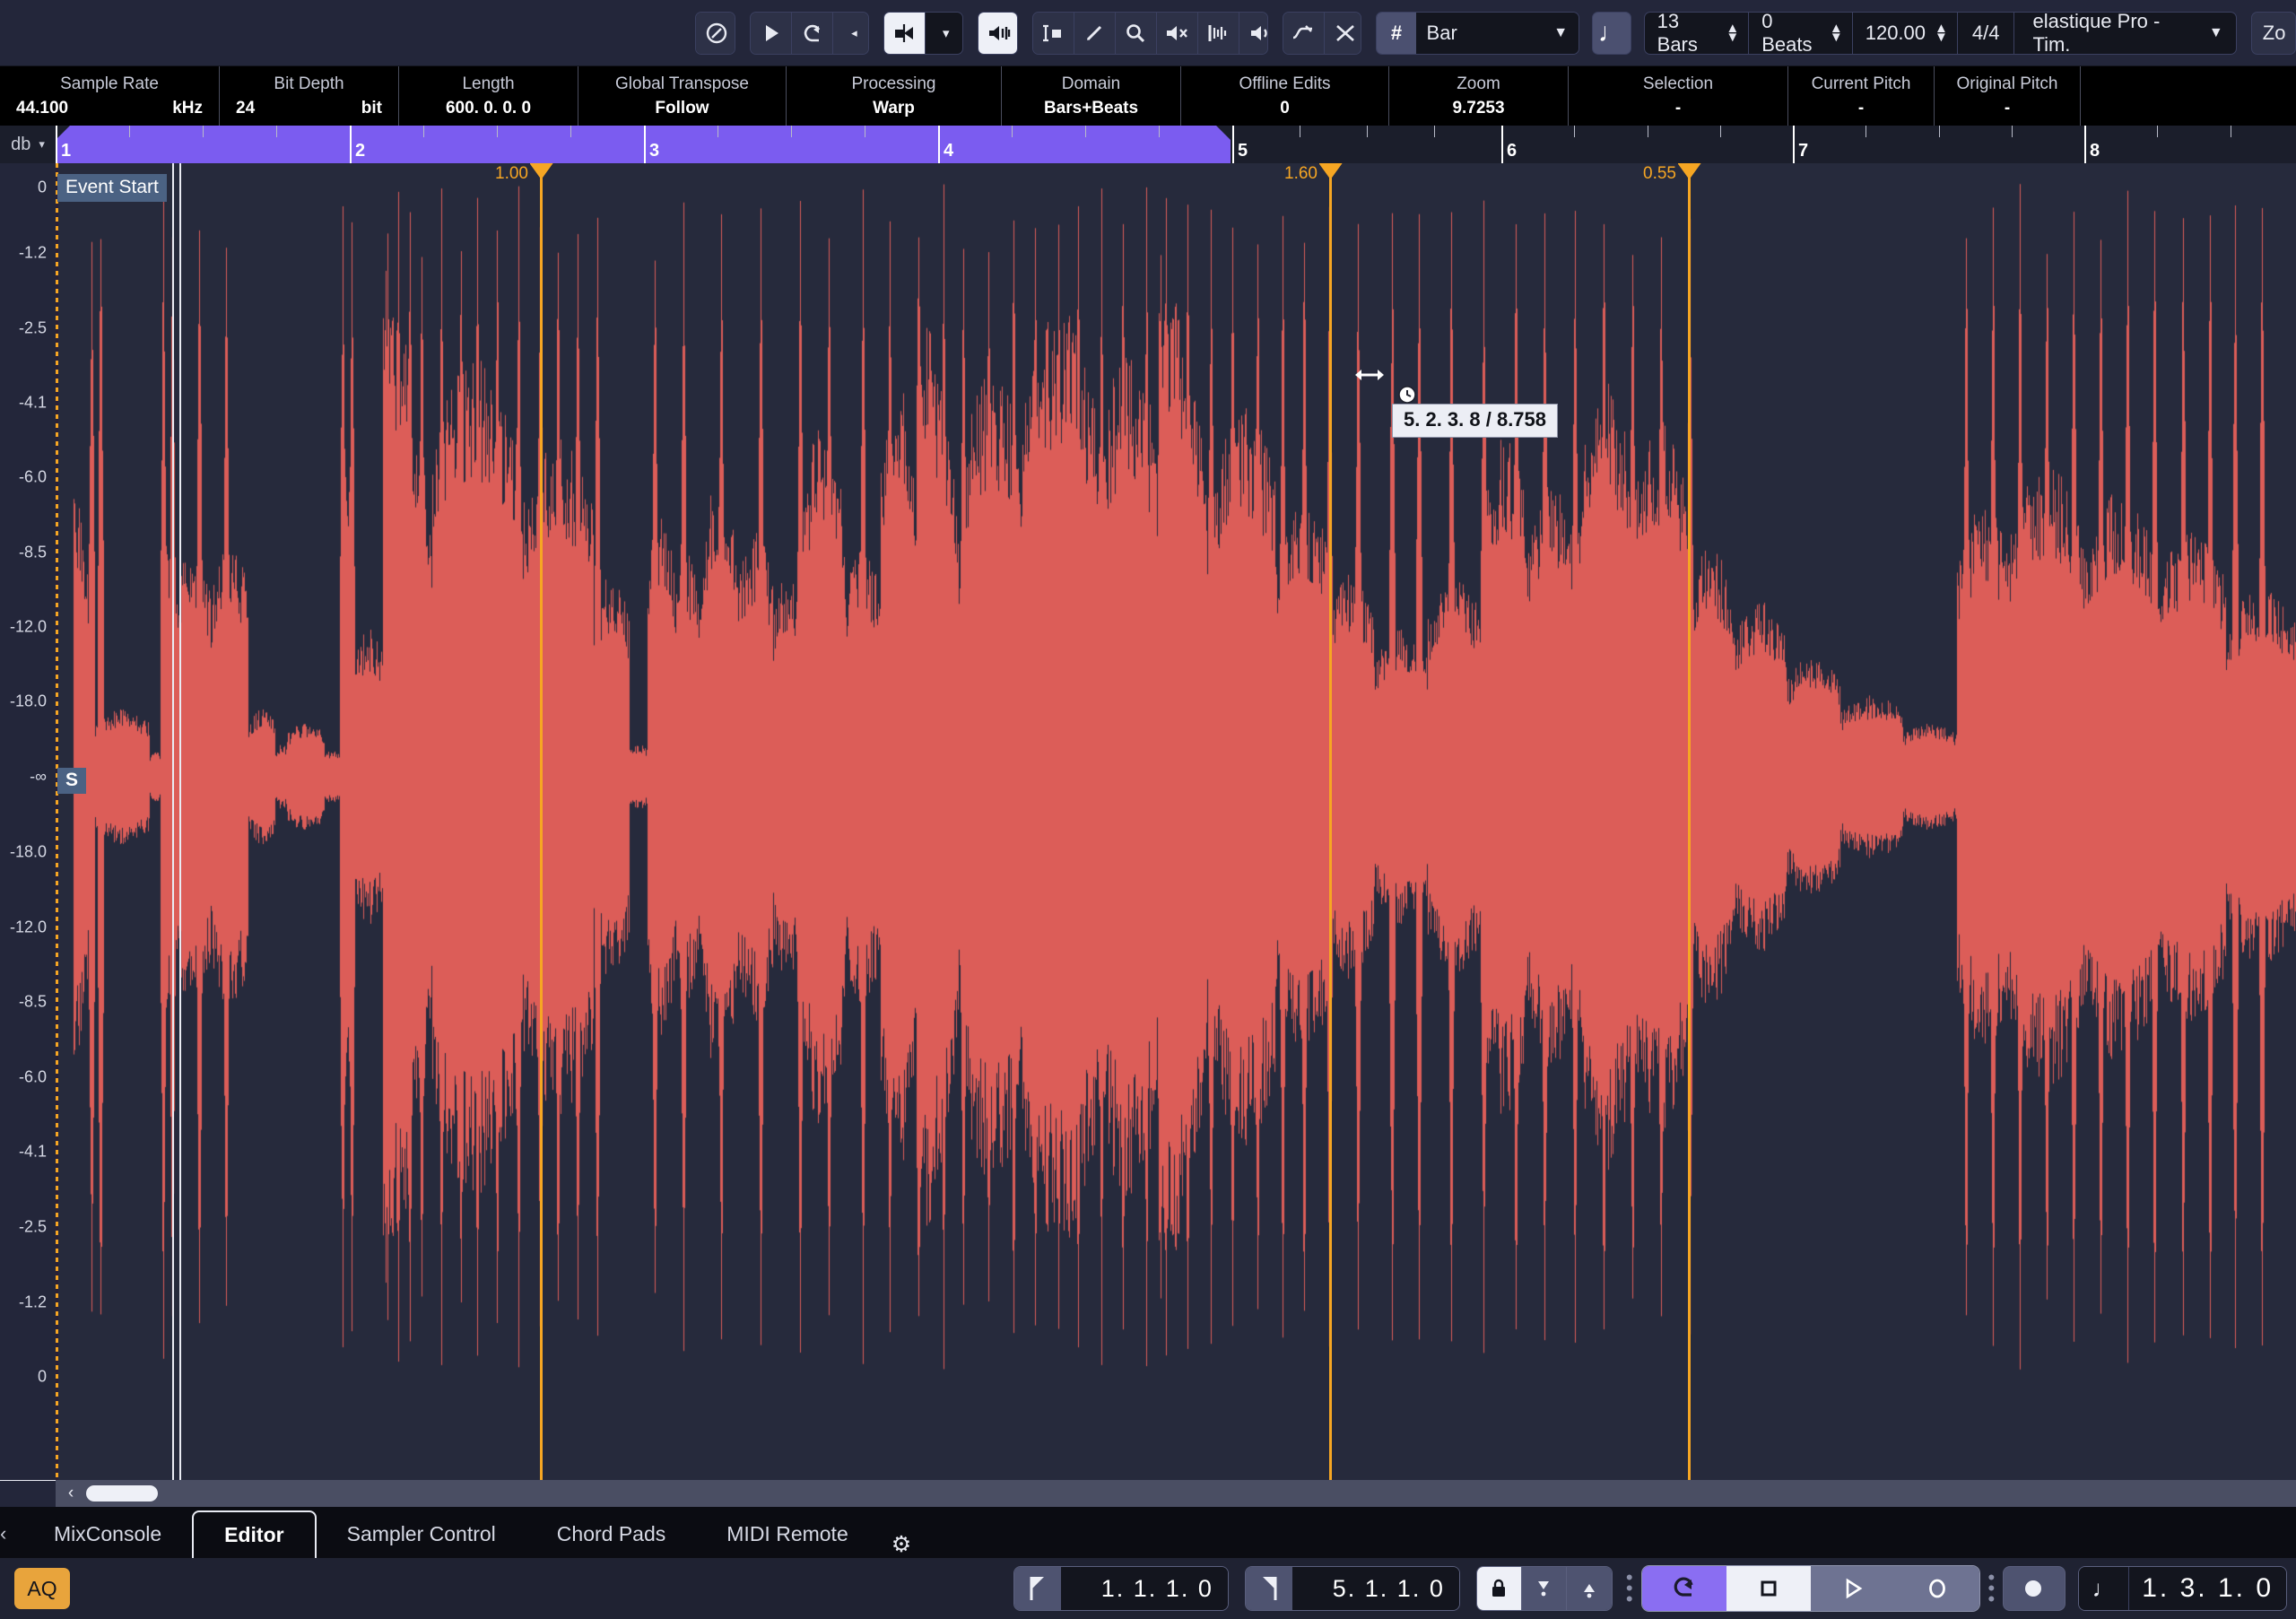  Describe the element at coordinates (1499, 1588) in the screenshot. I see `lock-icon` at that location.